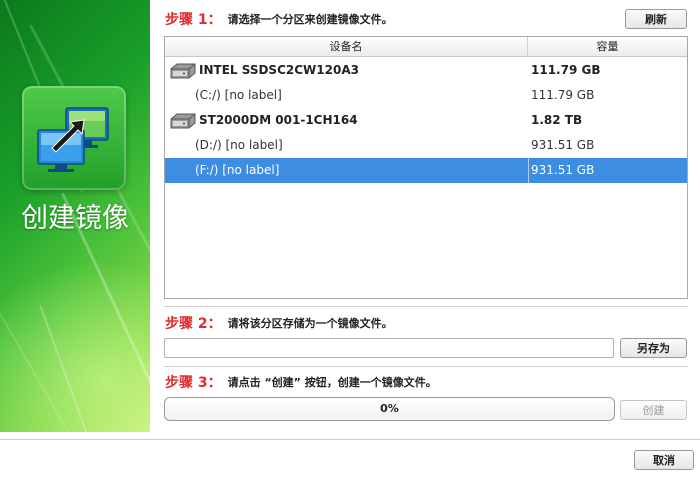 This screenshot has width=700, height=478. I want to click on create-button: 创建, so click(653, 410).